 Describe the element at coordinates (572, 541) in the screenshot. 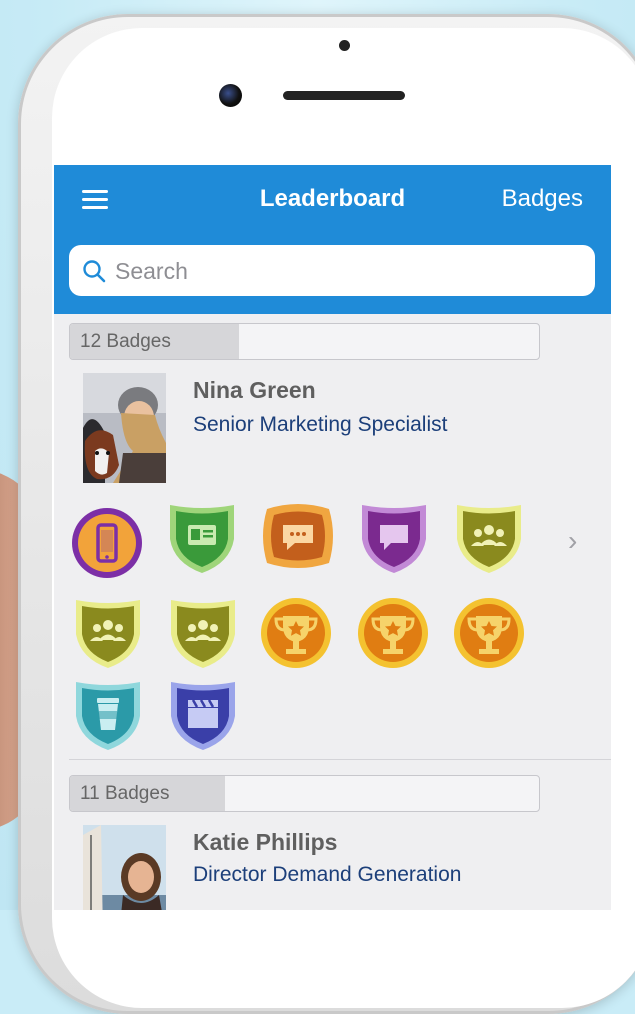

I see `chevron-right-icon: ›` at that location.